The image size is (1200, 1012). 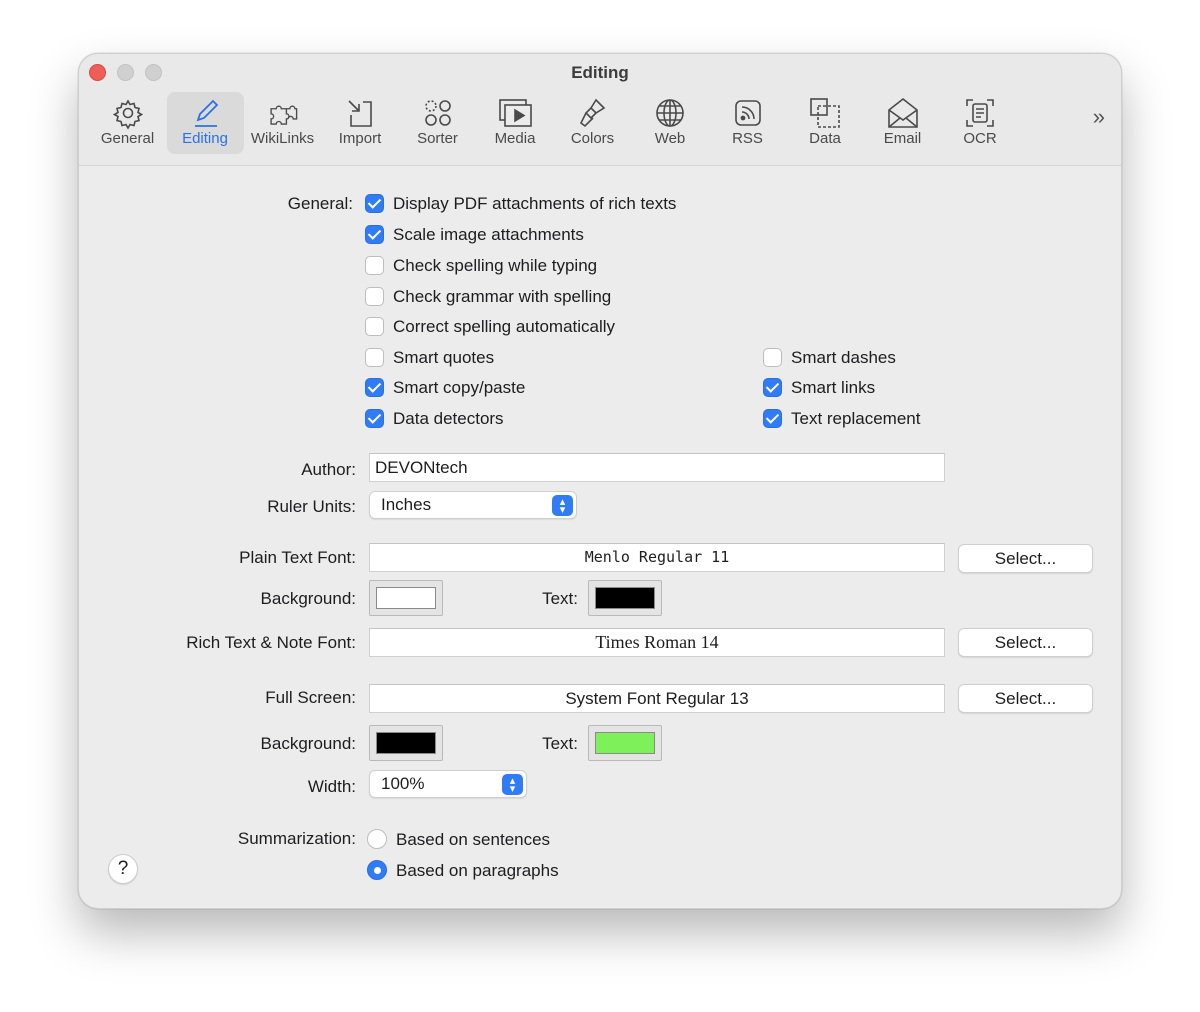 I want to click on based-on-sentences-radio, so click(x=377, y=839).